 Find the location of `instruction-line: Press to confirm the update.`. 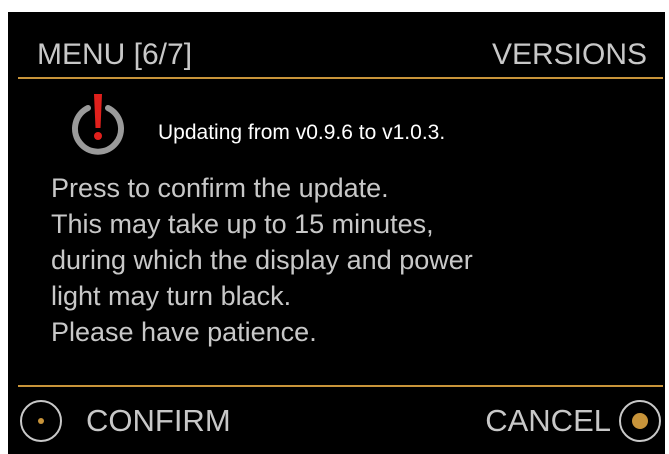

instruction-line: Press to confirm the update. is located at coordinates (220, 188).